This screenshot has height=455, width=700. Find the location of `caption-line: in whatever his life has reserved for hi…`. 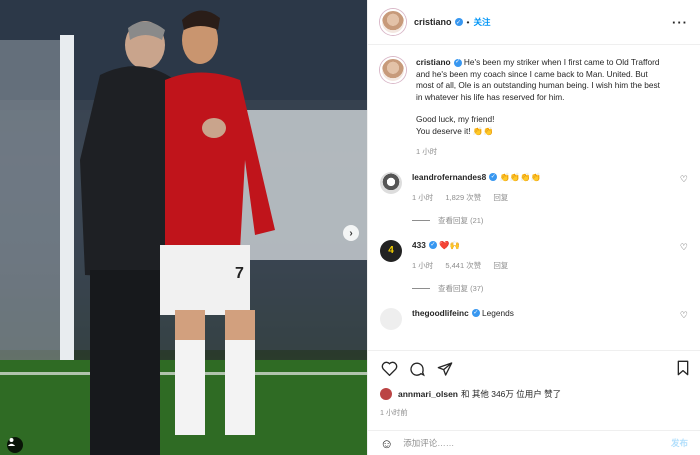

caption-line: in whatever his life has reserved for hi… is located at coordinates (490, 96).